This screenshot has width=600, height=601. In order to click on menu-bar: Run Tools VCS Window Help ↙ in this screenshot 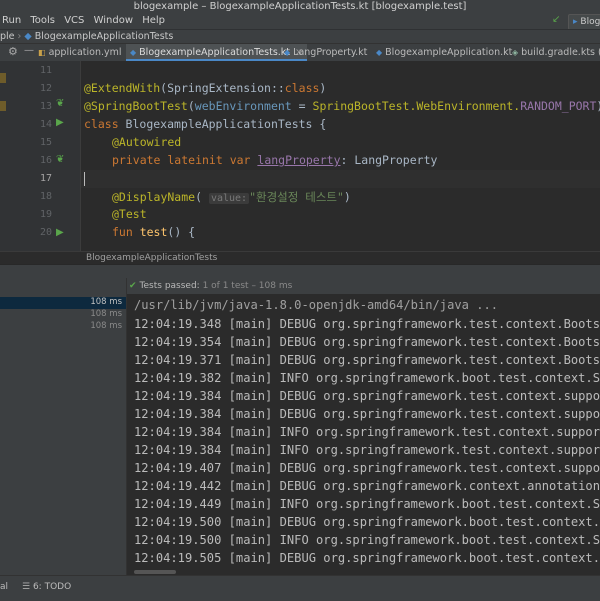, I will do `click(300, 21)`.